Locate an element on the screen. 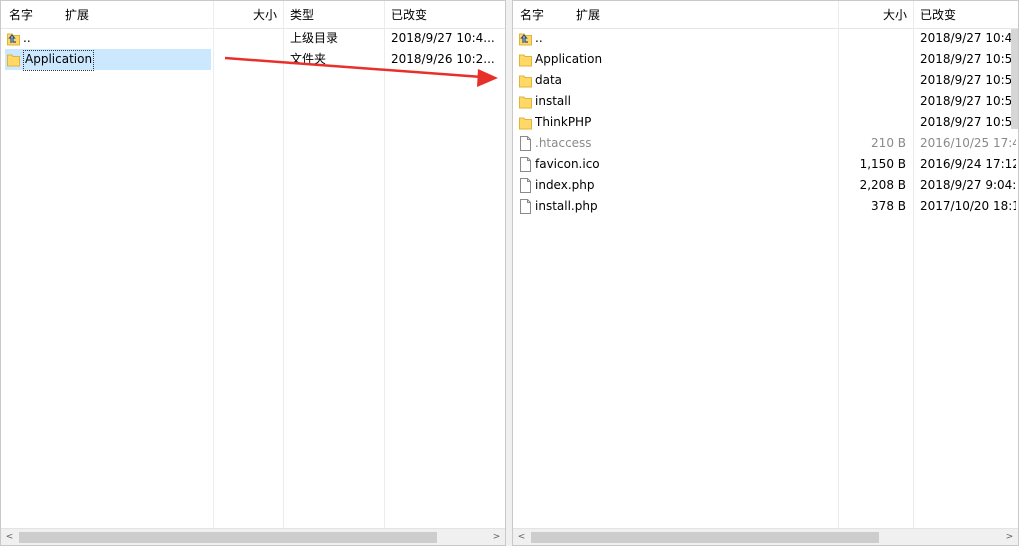 Image resolution: width=1019 pixels, height=546 pixels. file-size: 1,150 B is located at coordinates (882, 164).